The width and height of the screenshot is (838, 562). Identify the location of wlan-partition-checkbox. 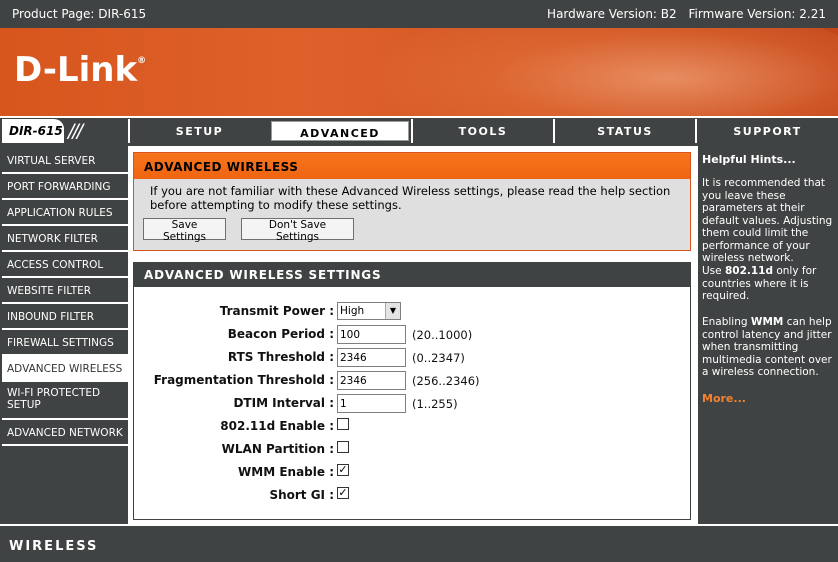
(343, 447).